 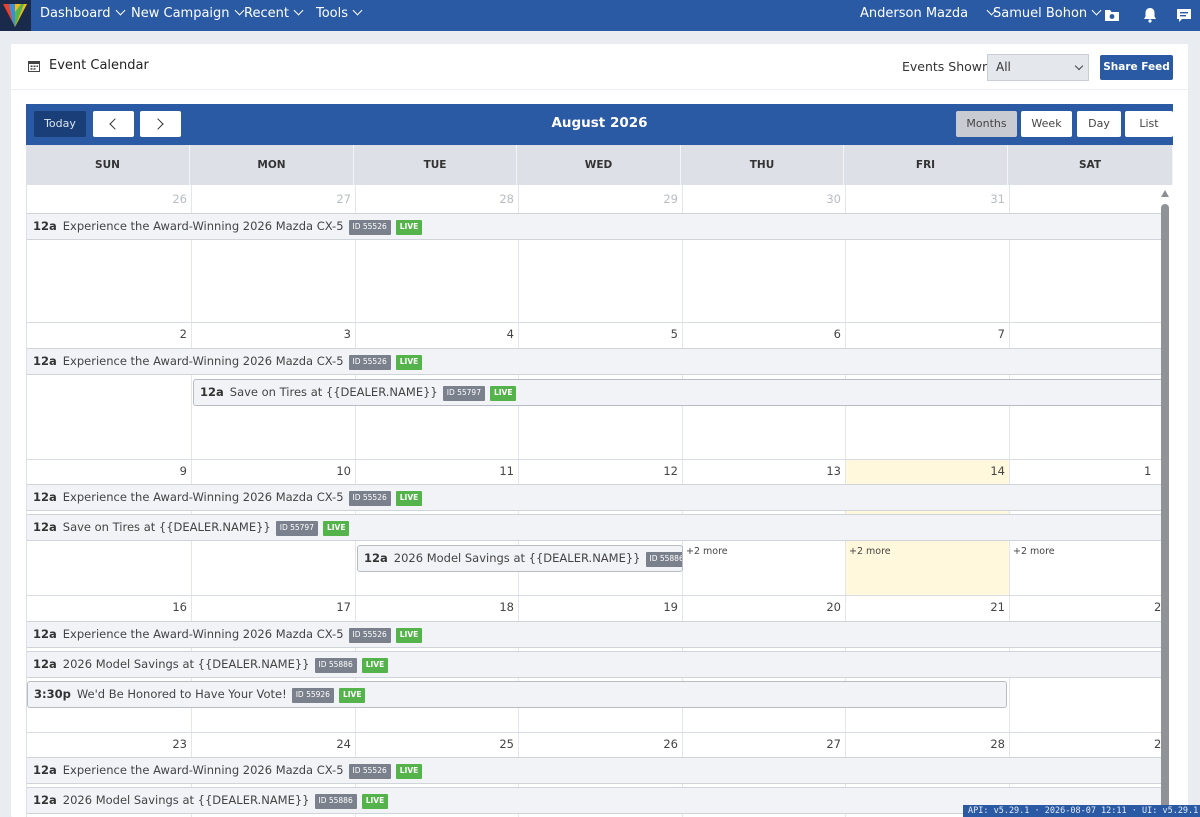 I want to click on event-id-badge: ID 55926, so click(x=312, y=695).